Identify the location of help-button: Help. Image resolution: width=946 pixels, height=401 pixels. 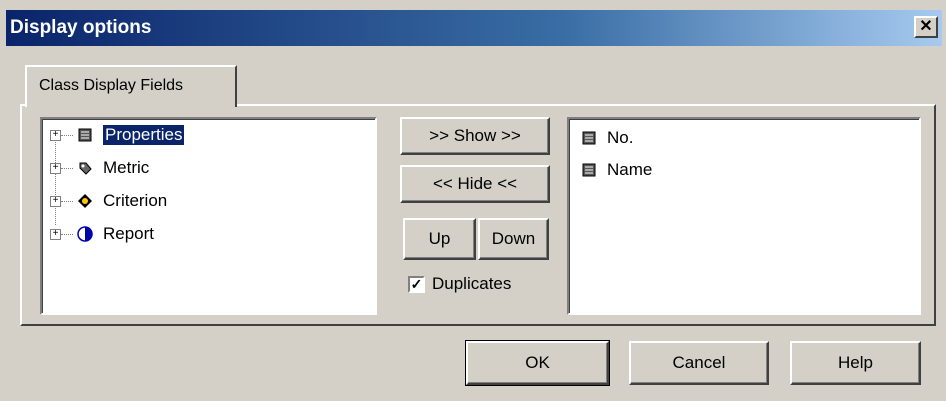
(855, 363).